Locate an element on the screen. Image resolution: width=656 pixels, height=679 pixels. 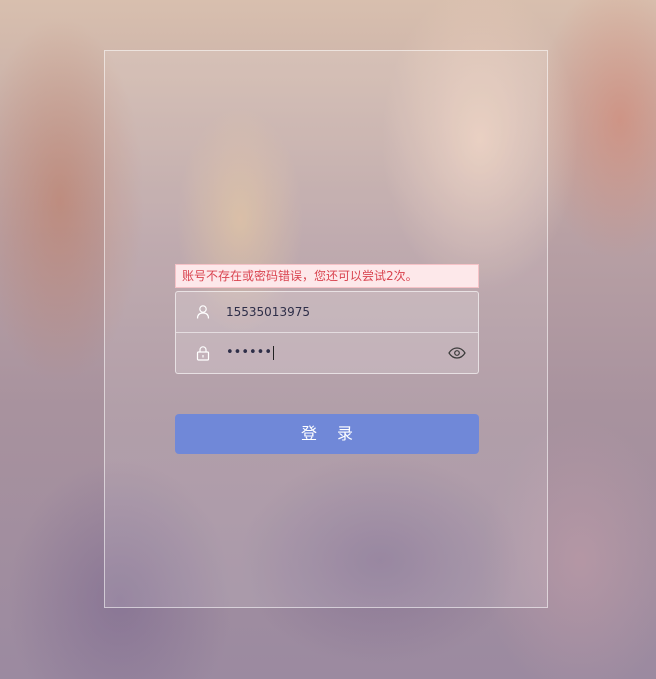
password-row: •••••• is located at coordinates (327, 353).